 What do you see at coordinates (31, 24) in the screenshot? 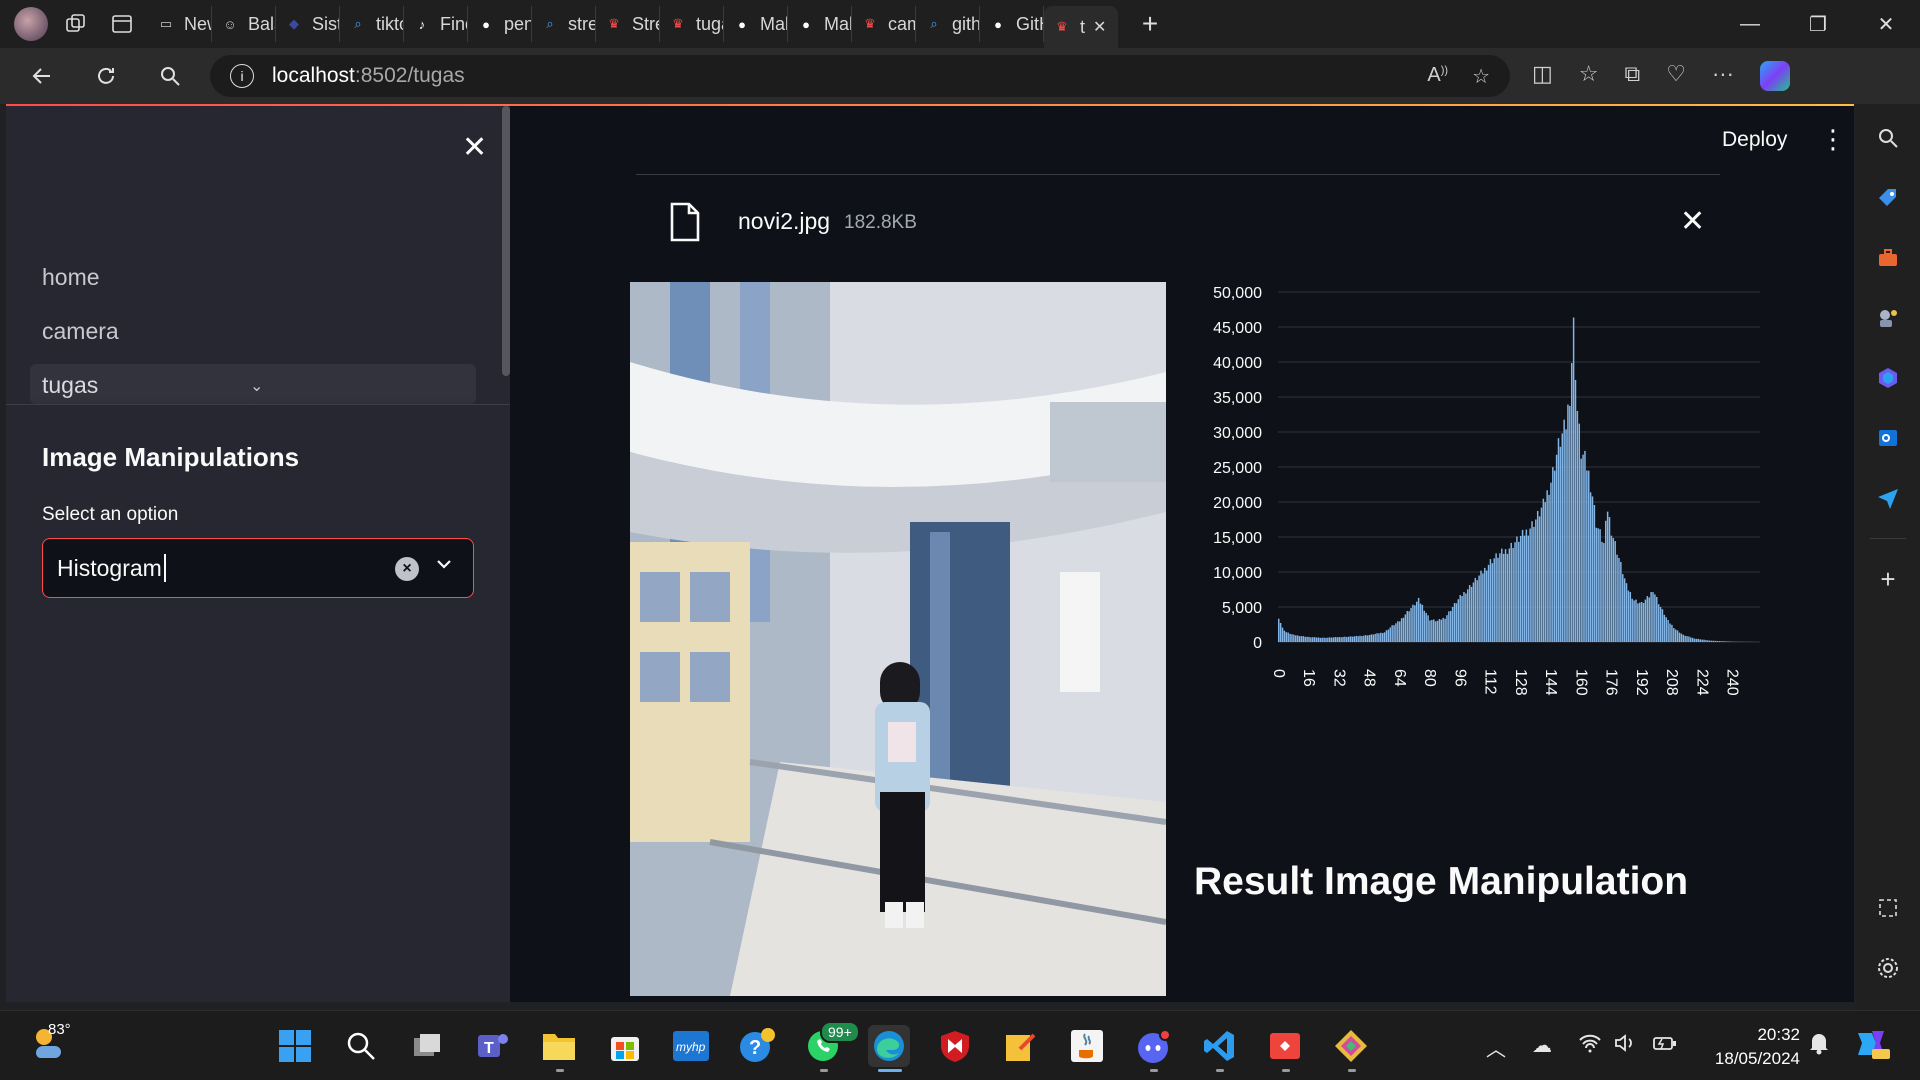
I see `profile-avatar` at bounding box center [31, 24].